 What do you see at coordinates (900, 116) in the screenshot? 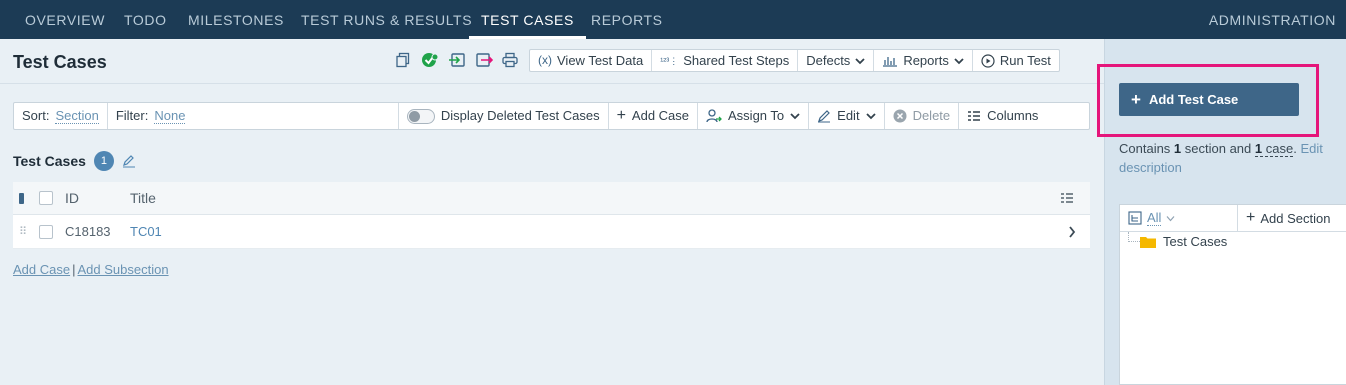
I see `close-circle-icon` at bounding box center [900, 116].